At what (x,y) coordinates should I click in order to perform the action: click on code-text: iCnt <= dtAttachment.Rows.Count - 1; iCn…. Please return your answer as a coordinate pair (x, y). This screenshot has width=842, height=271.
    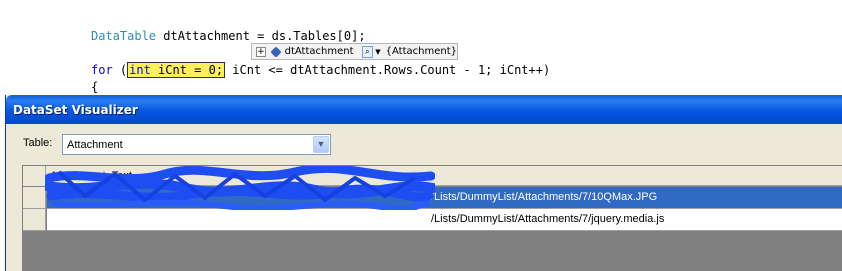
    Looking at the image, I should click on (388, 70).